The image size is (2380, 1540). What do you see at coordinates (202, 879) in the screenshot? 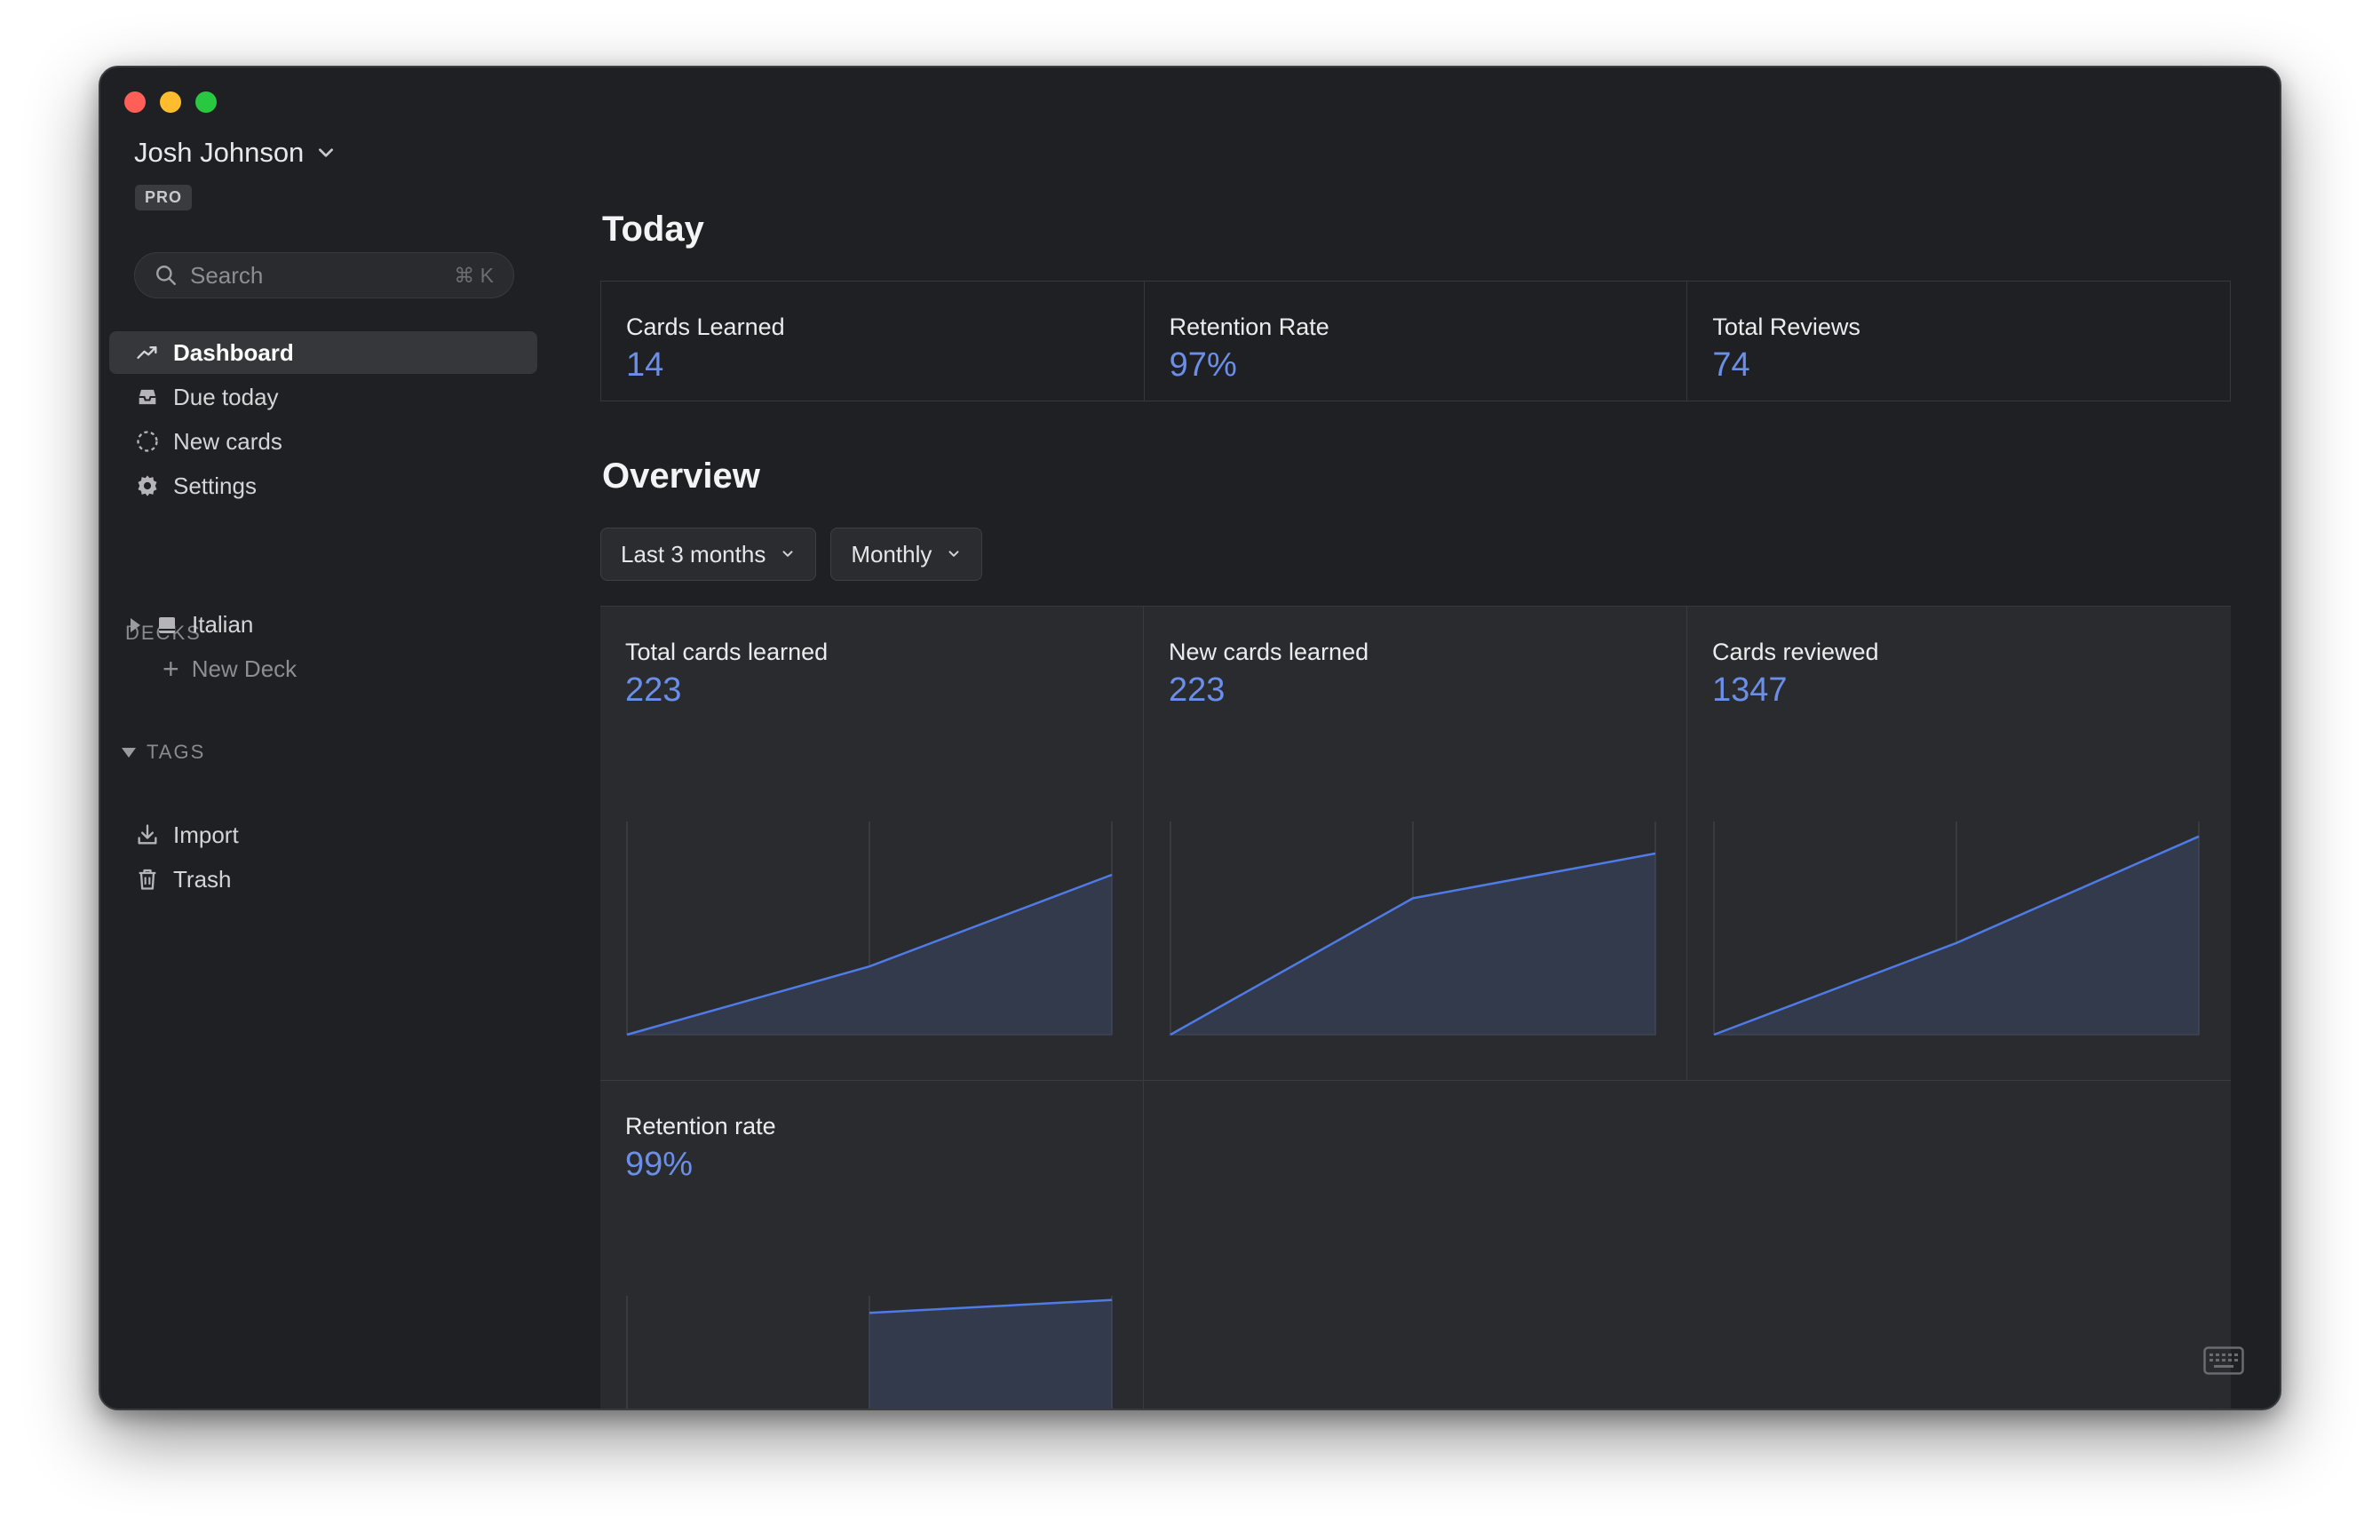
I see `nav-label: Trash` at bounding box center [202, 879].